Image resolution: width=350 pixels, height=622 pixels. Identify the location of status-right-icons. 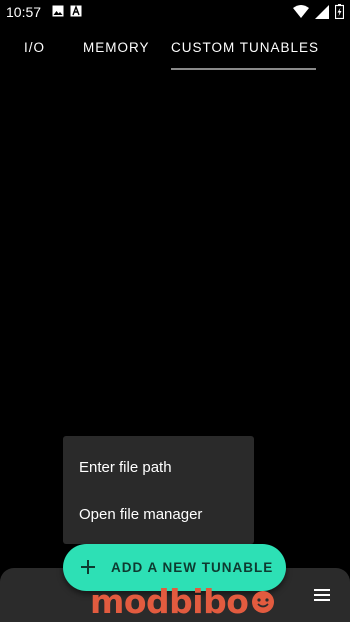
(318, 11).